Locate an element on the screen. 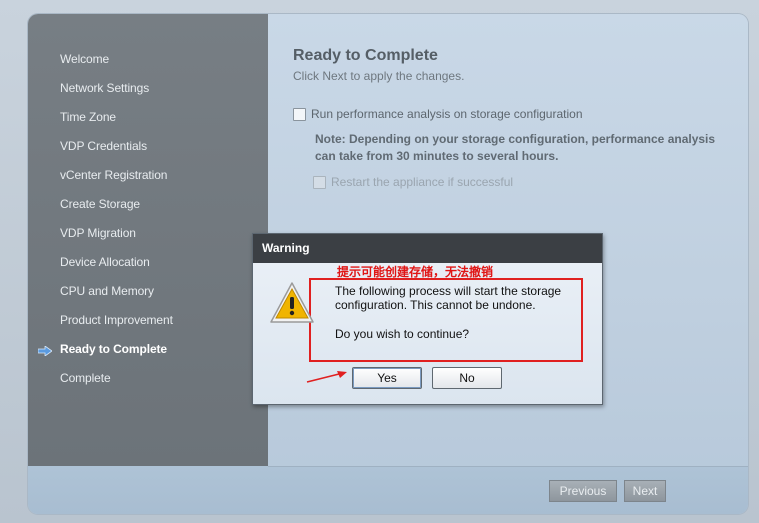 This screenshot has width=759, height=523. right-arrow-icon is located at coordinates (45, 351).